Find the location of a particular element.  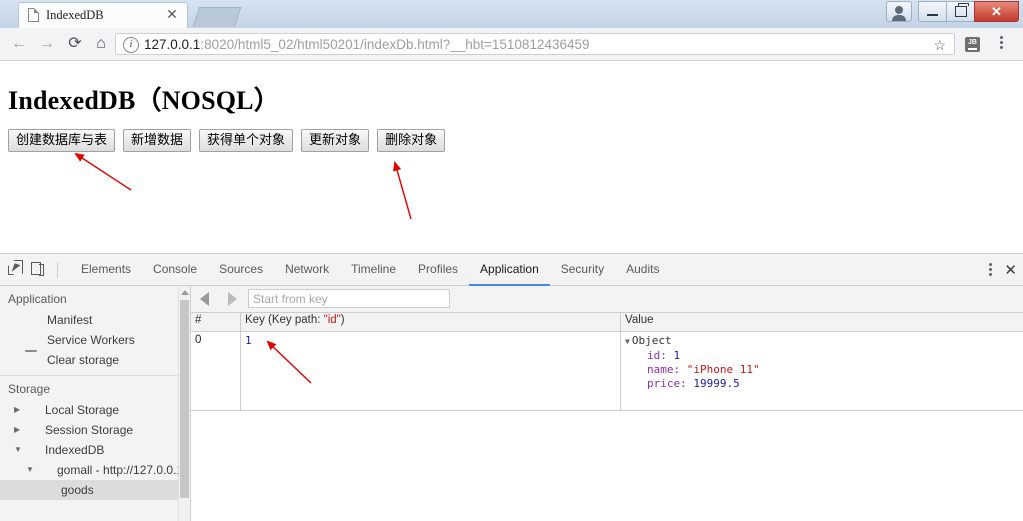

tab-security: Security is located at coordinates (582, 270).